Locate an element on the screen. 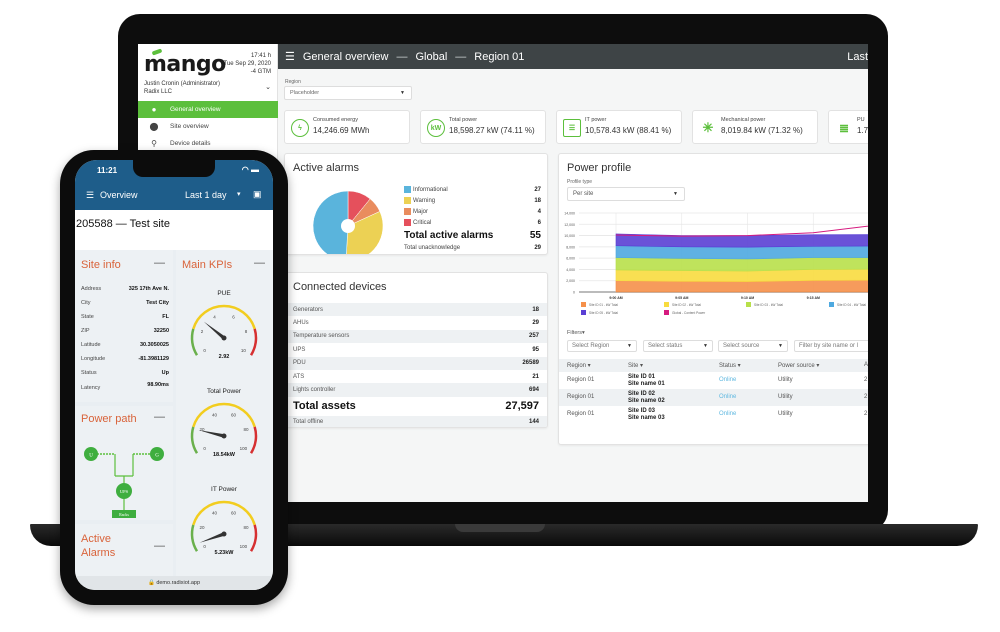 The width and height of the screenshot is (1000, 632). breadcrumb-item: Global is located at coordinates (431, 57).